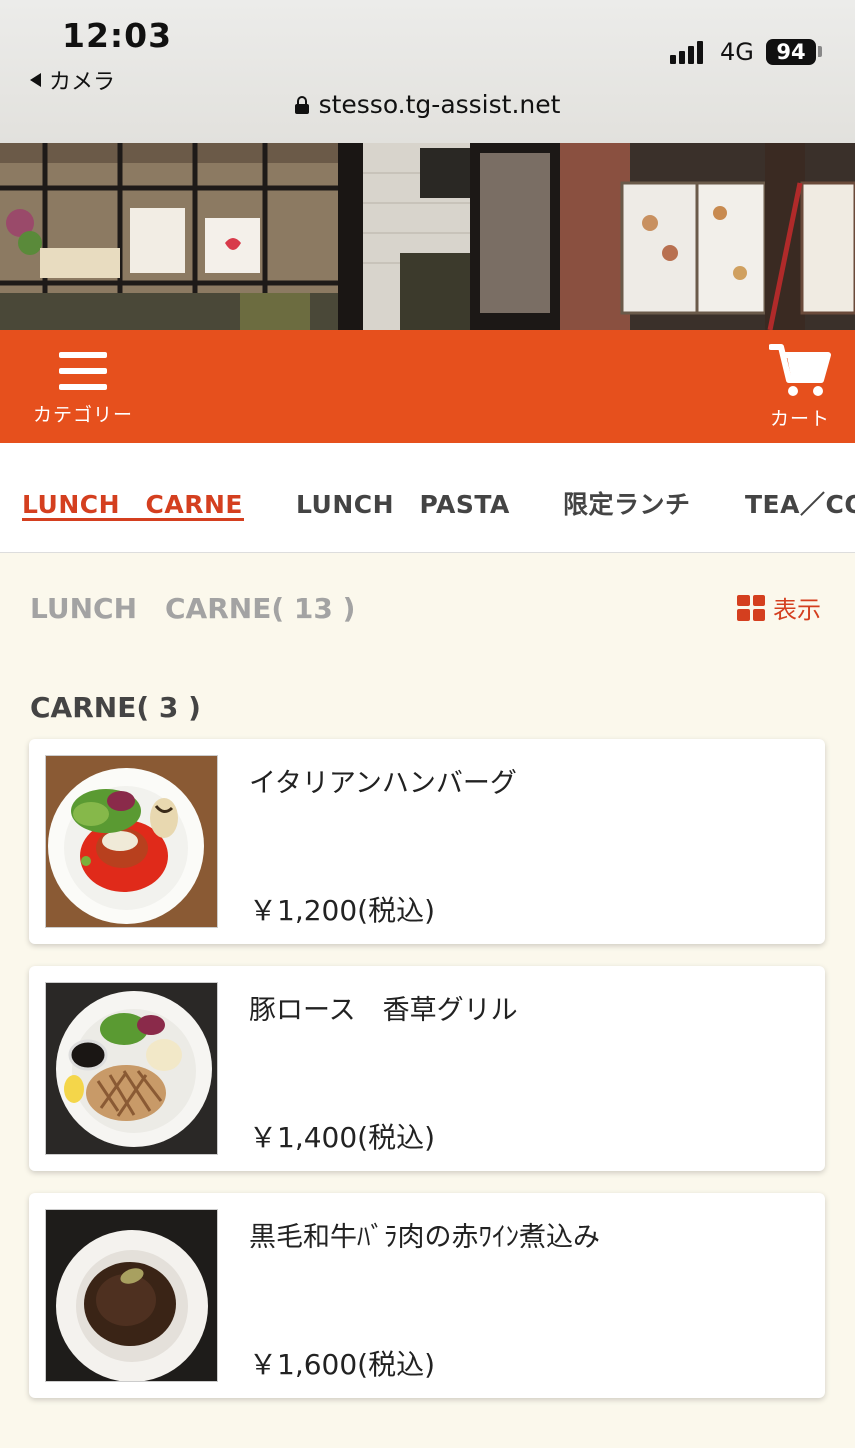 The image size is (855, 1448). Describe the element at coordinates (117, 35) in the screenshot. I see `status-time: 12:03` at that location.